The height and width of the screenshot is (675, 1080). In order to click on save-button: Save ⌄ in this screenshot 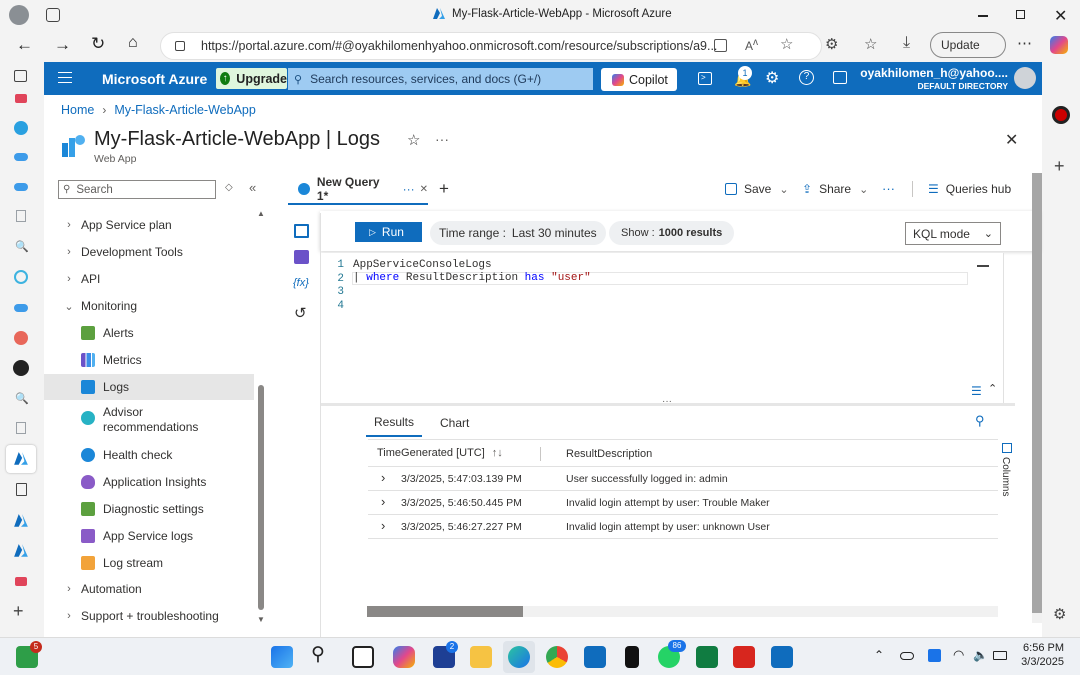, I will do `click(757, 189)`.